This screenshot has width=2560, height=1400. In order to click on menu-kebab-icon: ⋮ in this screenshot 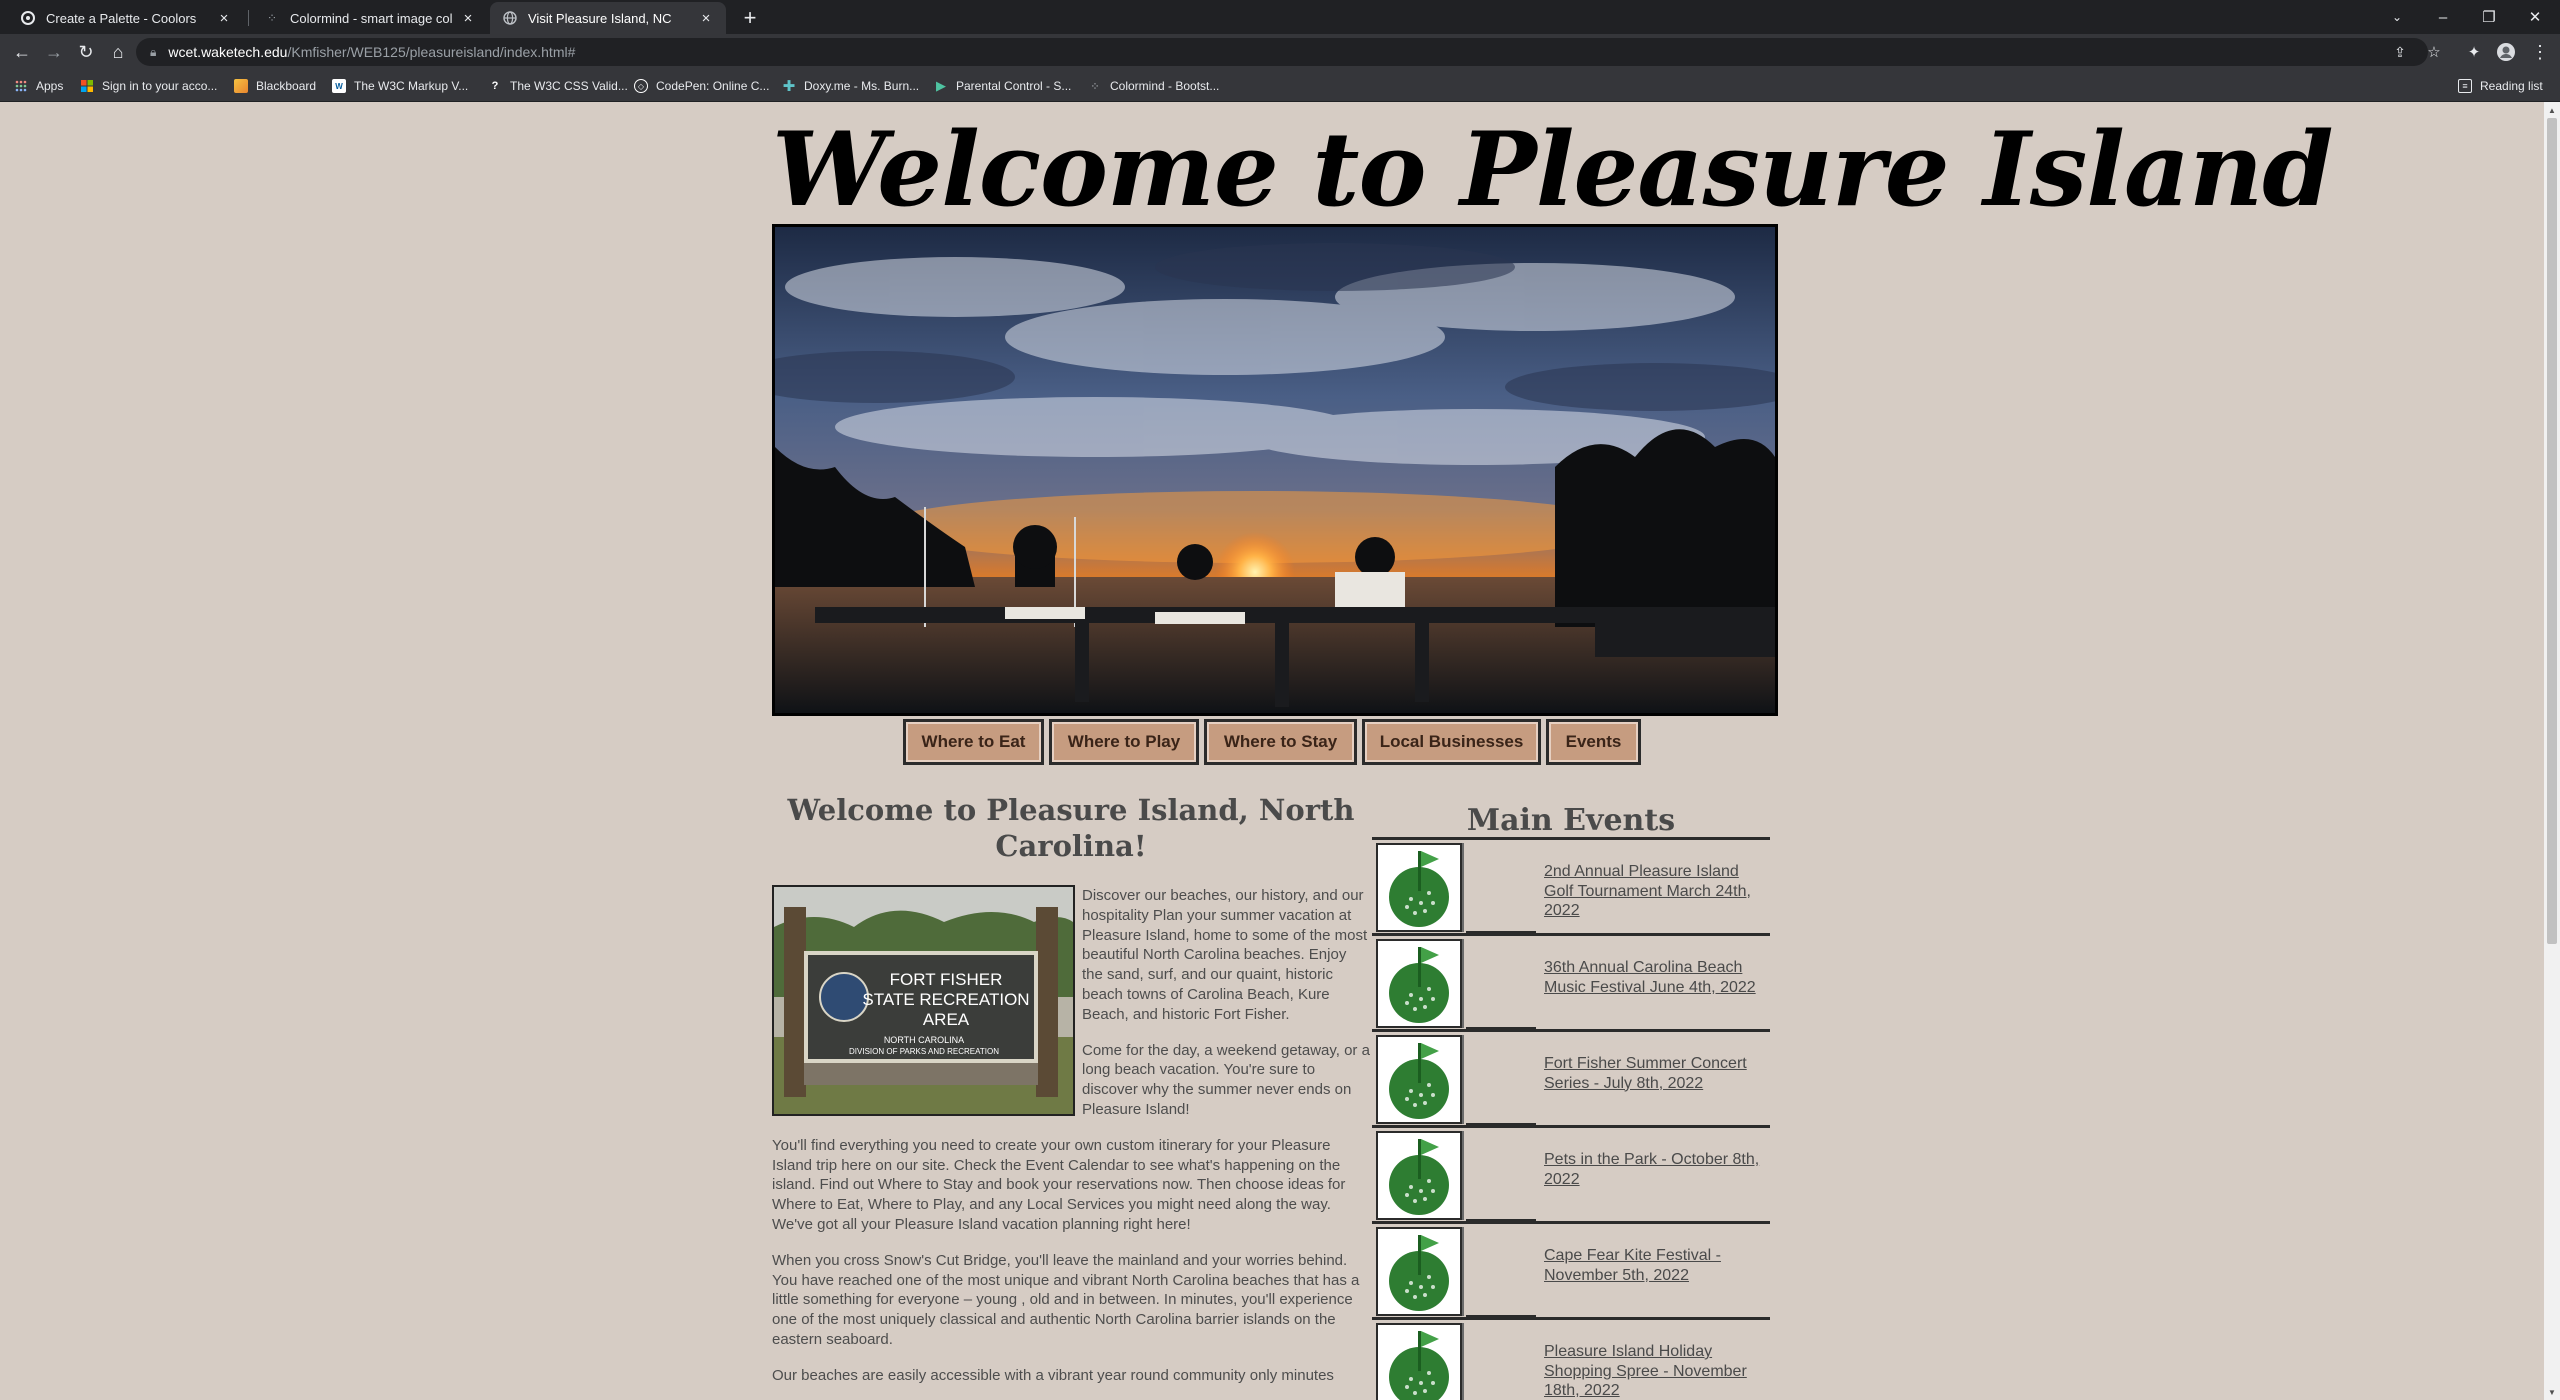, I will do `click(2540, 52)`.